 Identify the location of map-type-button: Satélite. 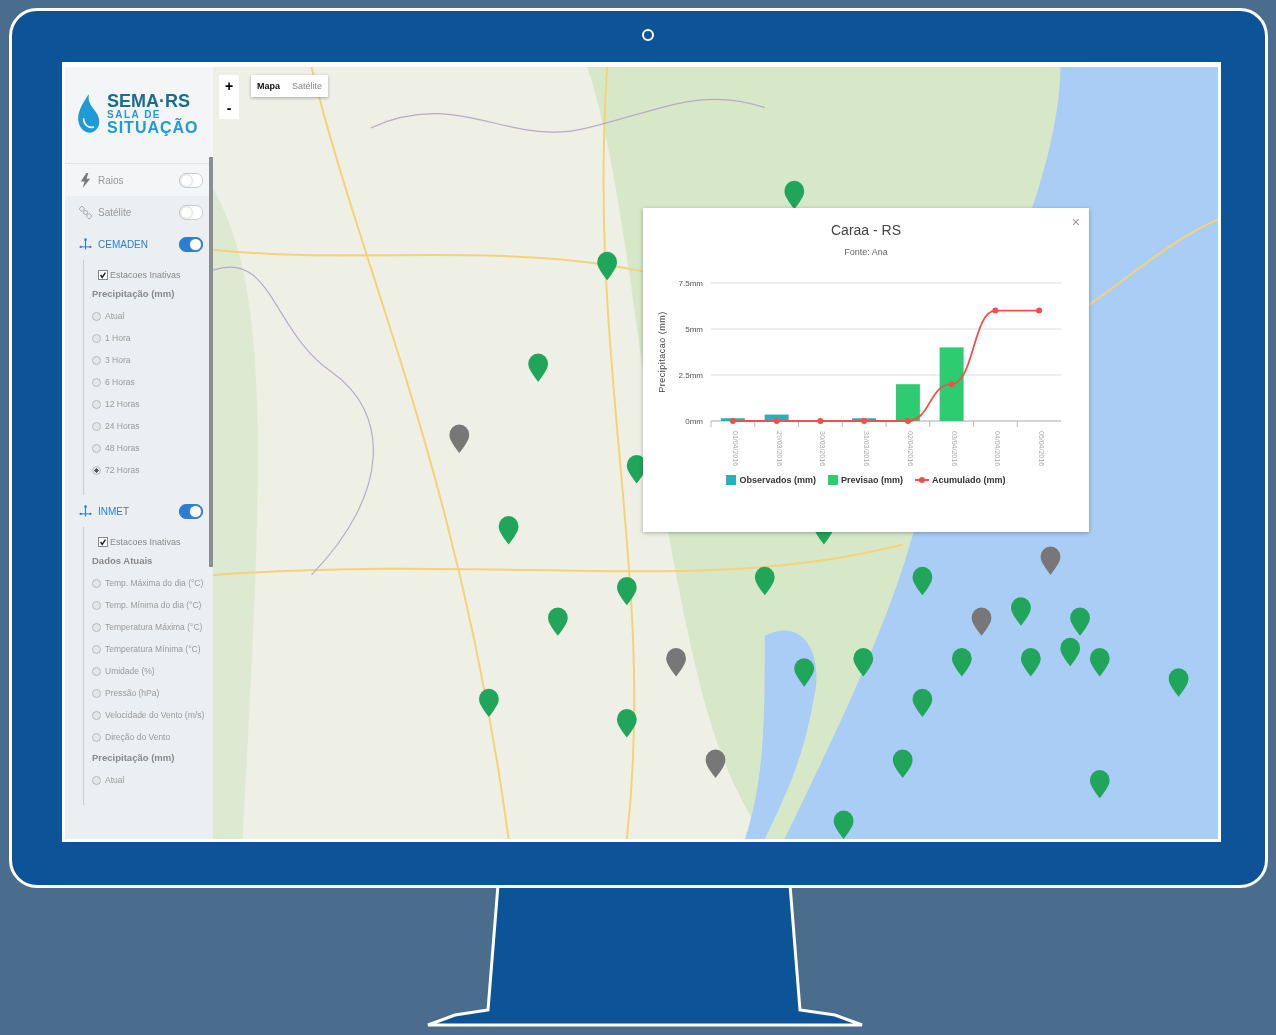
(307, 86).